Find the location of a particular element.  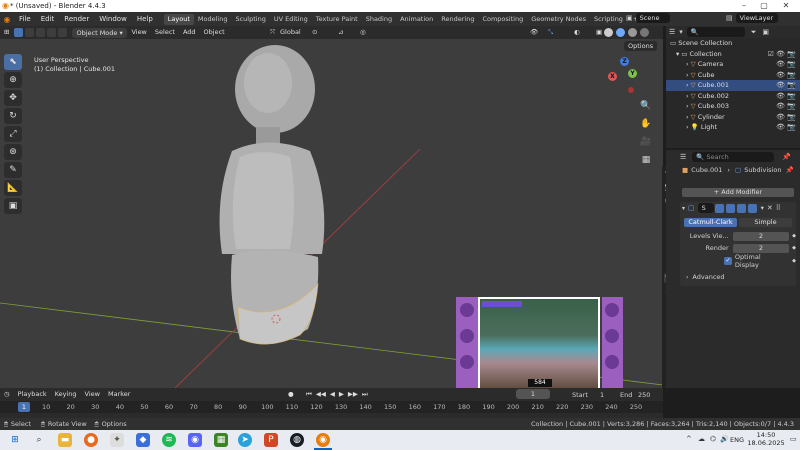

outliner-item-cube-001: › ▽ Cube.001 👁 📷 is located at coordinates (733, 85).